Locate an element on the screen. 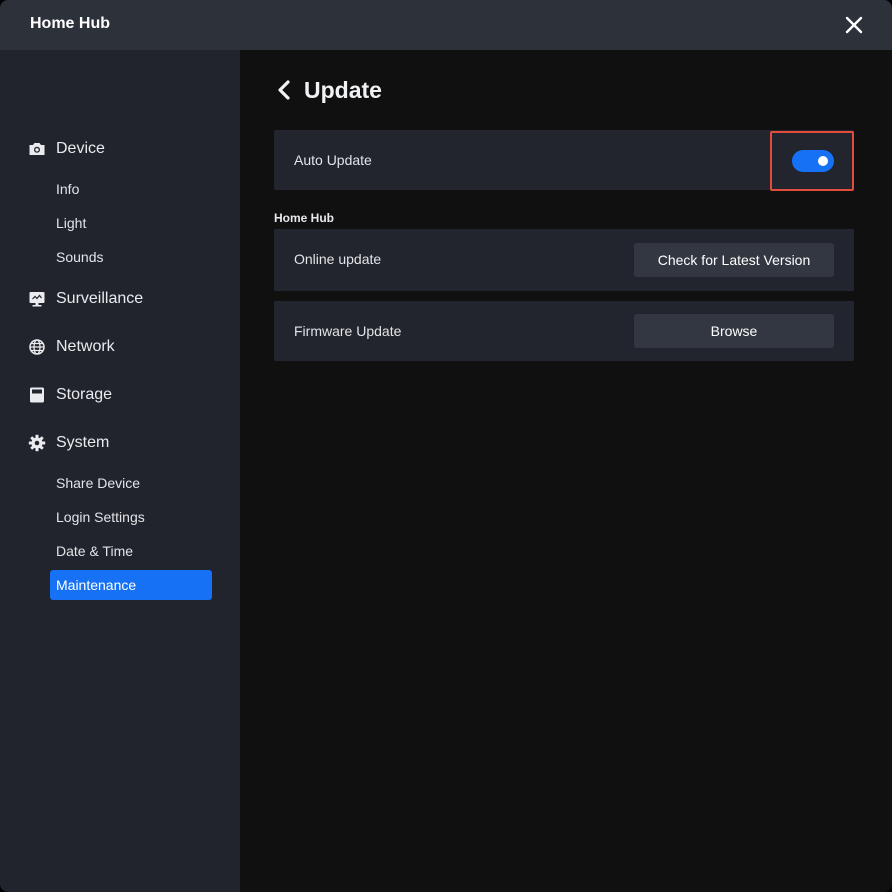  sidebar-item-login-settings: Login Settings is located at coordinates (131, 517).